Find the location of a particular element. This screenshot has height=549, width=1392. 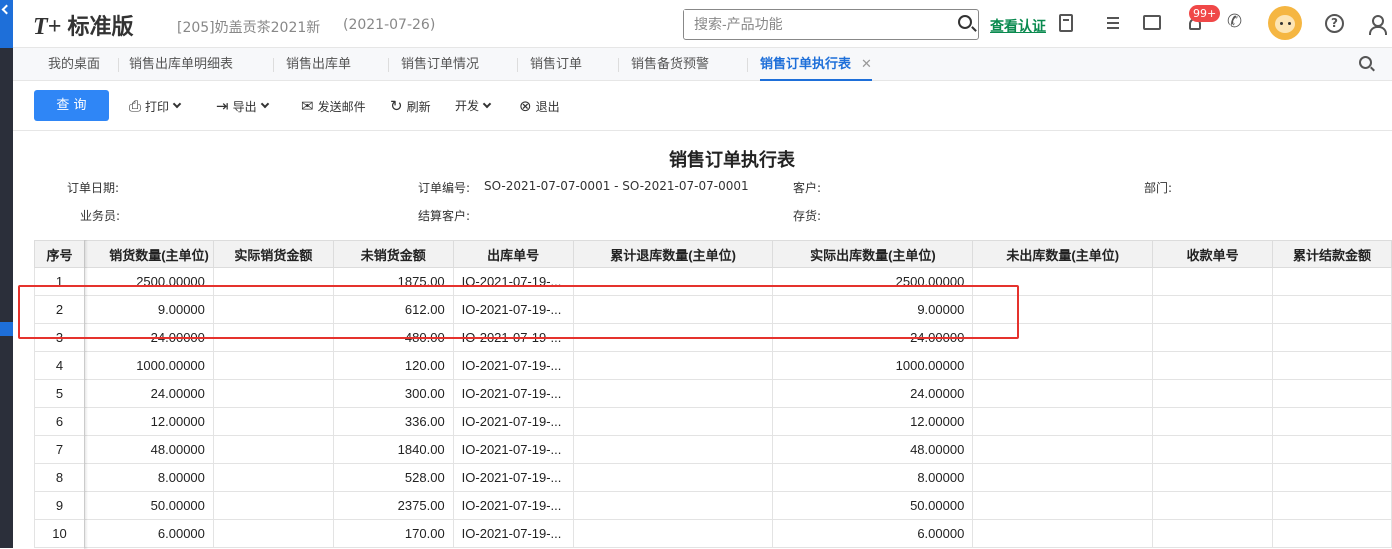

col-header: 实际出库数量(主单位) is located at coordinates (873, 254).